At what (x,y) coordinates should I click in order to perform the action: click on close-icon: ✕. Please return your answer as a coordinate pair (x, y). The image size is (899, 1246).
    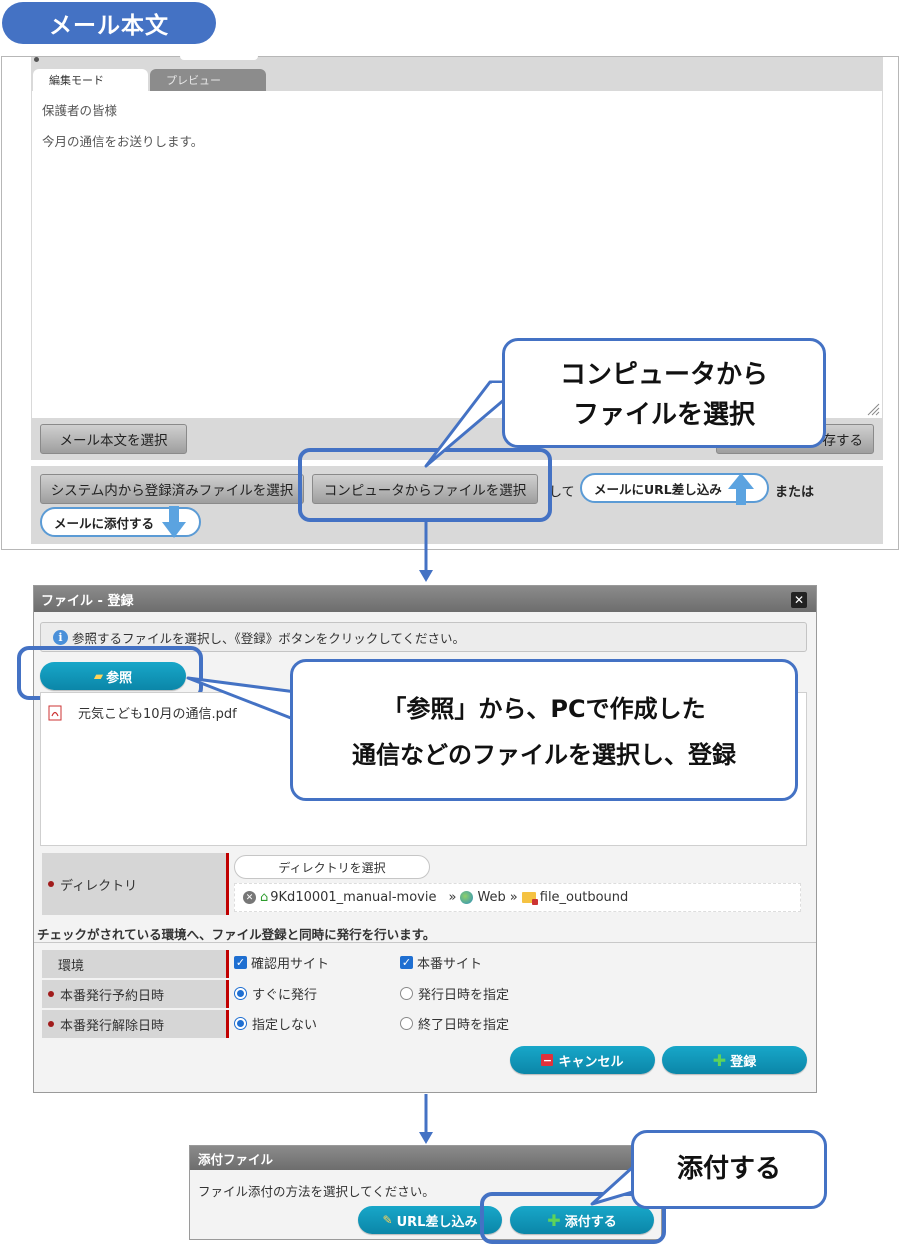
    Looking at the image, I should click on (799, 600).